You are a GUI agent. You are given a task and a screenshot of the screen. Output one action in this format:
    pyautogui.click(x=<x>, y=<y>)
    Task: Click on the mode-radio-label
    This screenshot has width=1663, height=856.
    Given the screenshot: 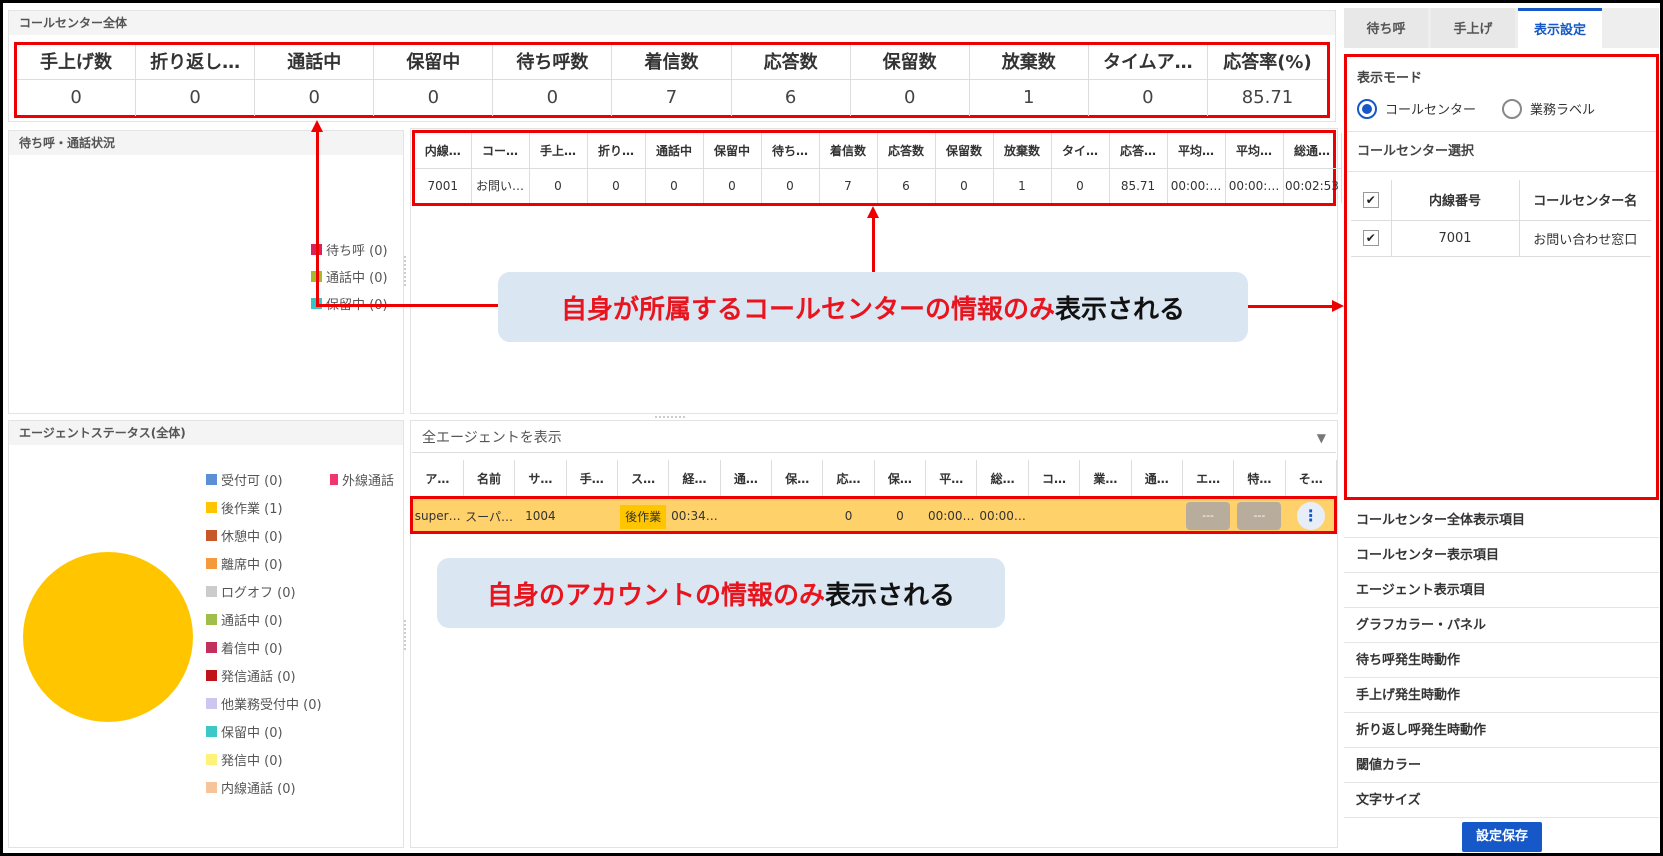 What is the action you would take?
    pyautogui.click(x=1512, y=108)
    